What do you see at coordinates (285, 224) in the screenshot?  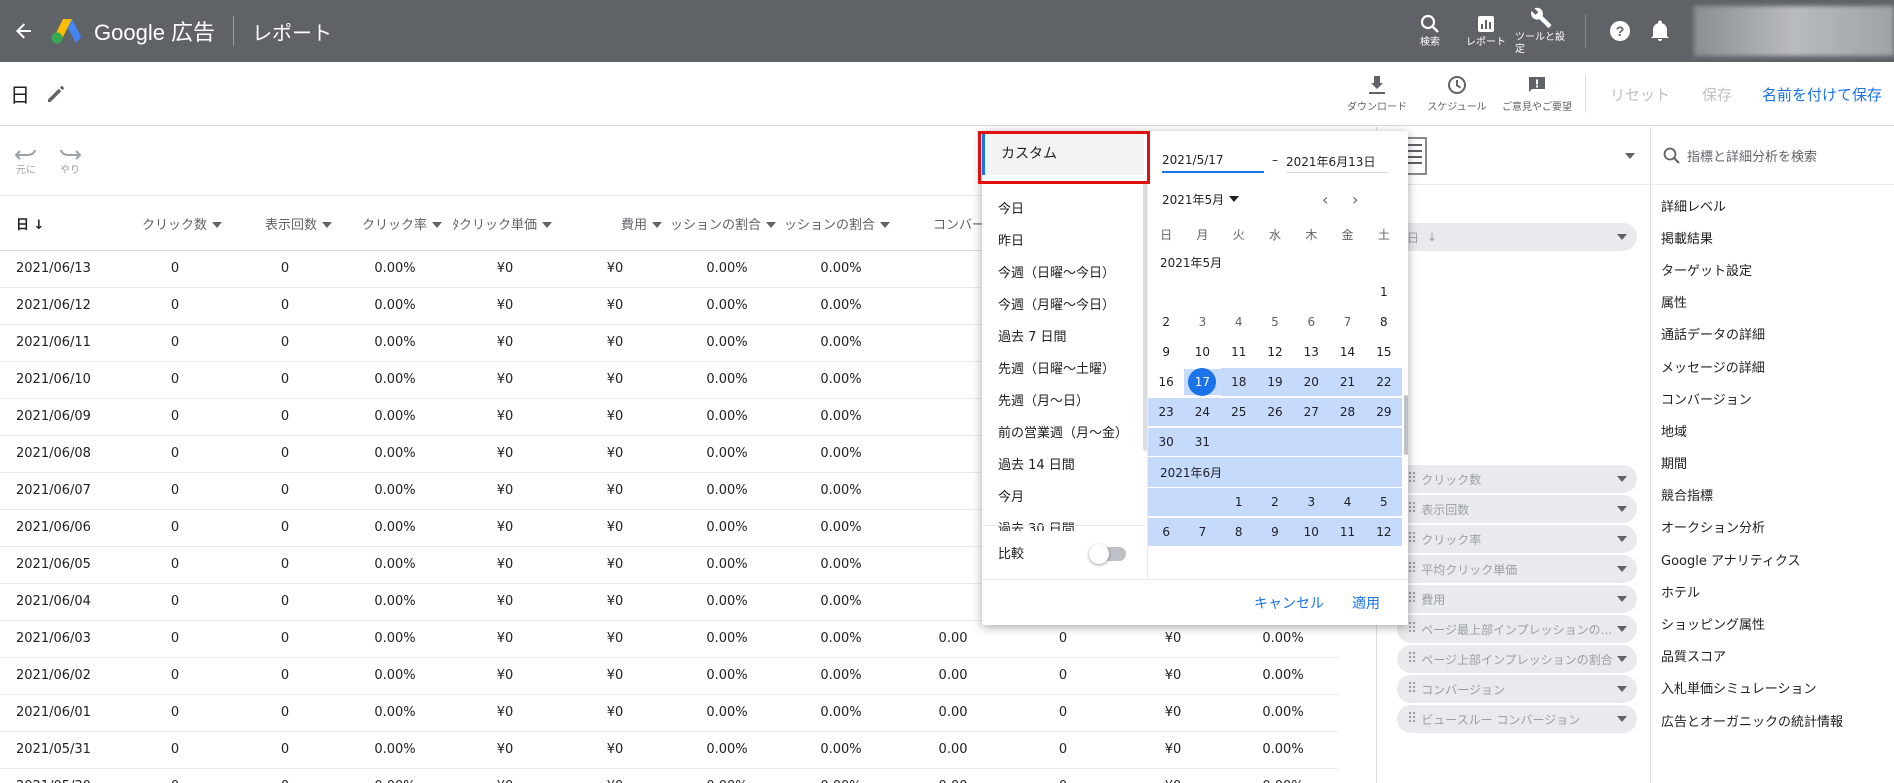 I see `column-header: 表示回数` at bounding box center [285, 224].